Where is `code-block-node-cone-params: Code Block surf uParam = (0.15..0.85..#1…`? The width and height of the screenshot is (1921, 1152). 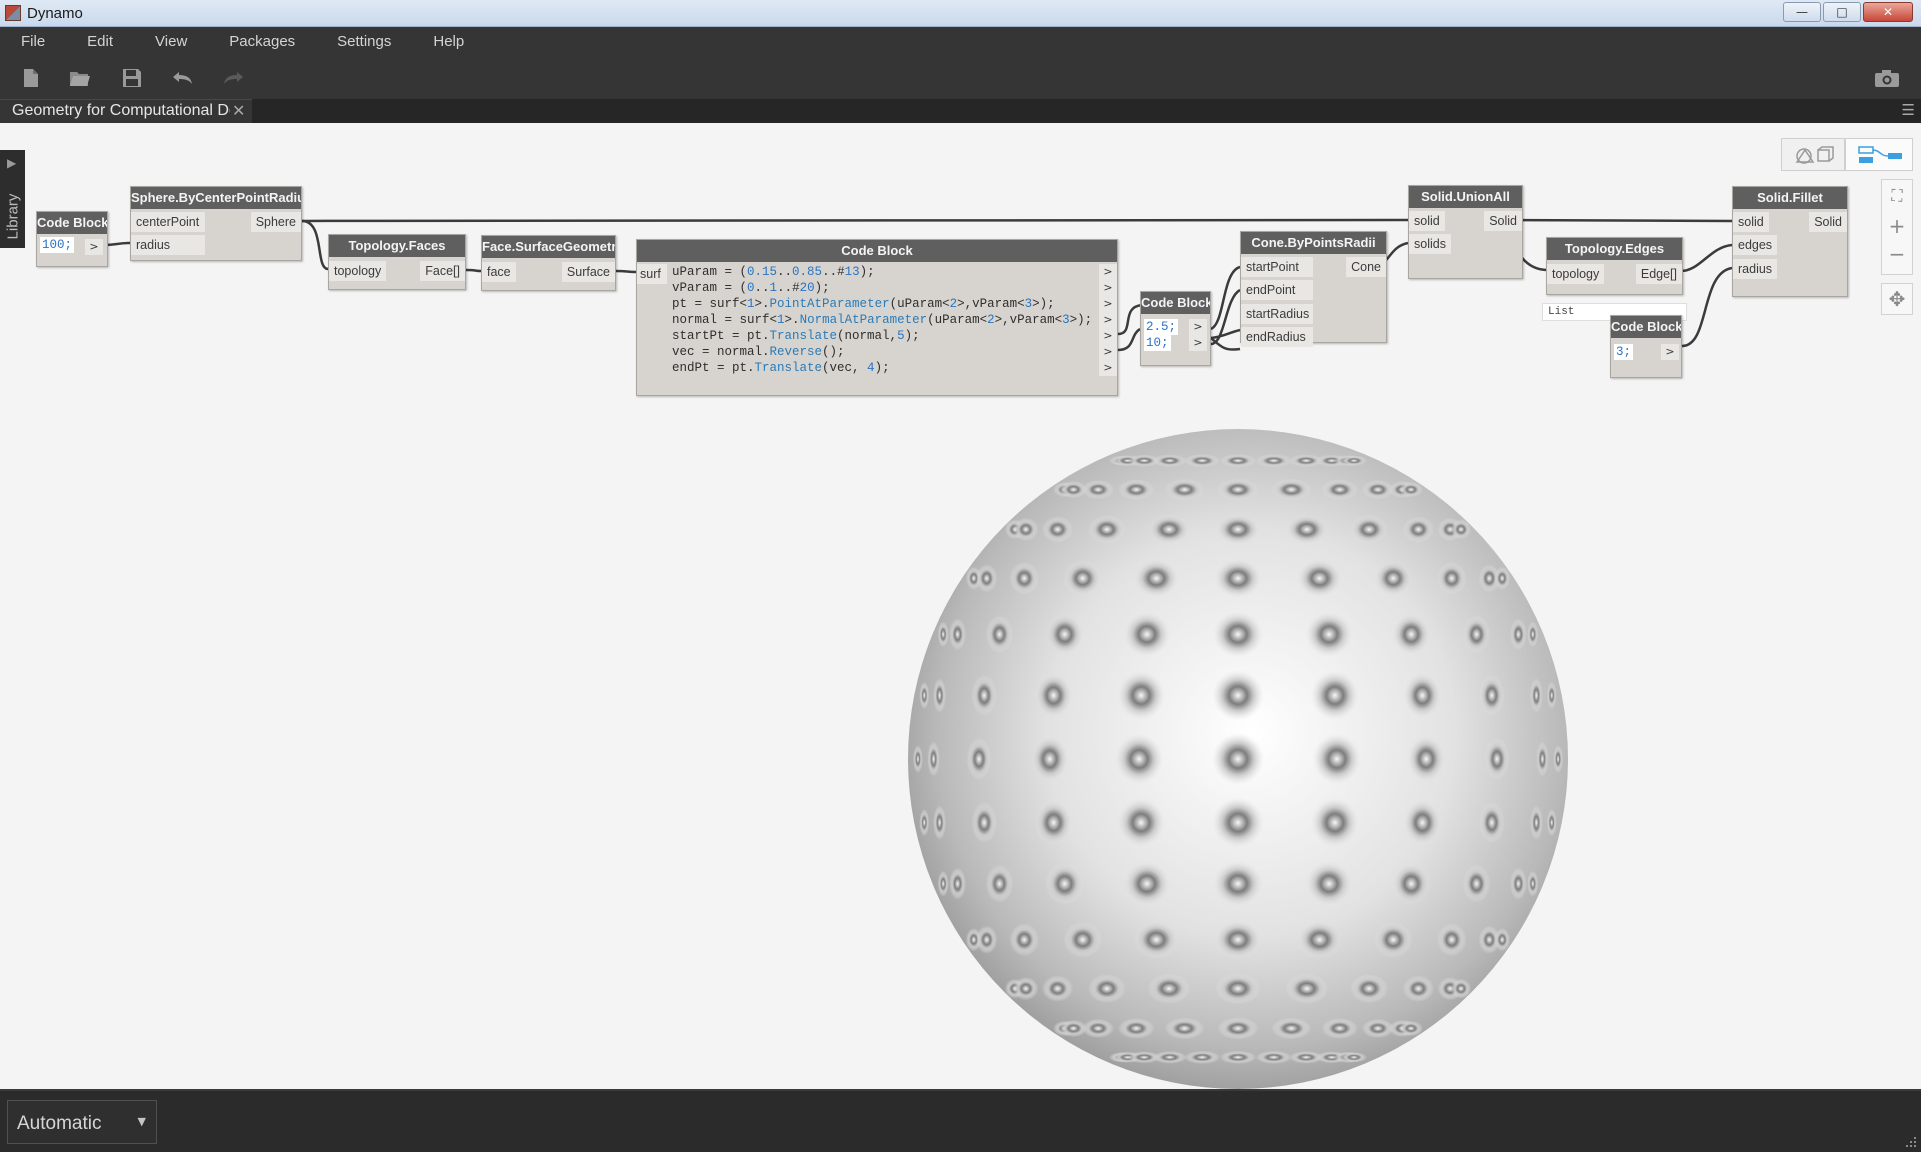 code-block-node-cone-params: Code Block surf uParam = (0.15..0.85..#1… is located at coordinates (877, 317).